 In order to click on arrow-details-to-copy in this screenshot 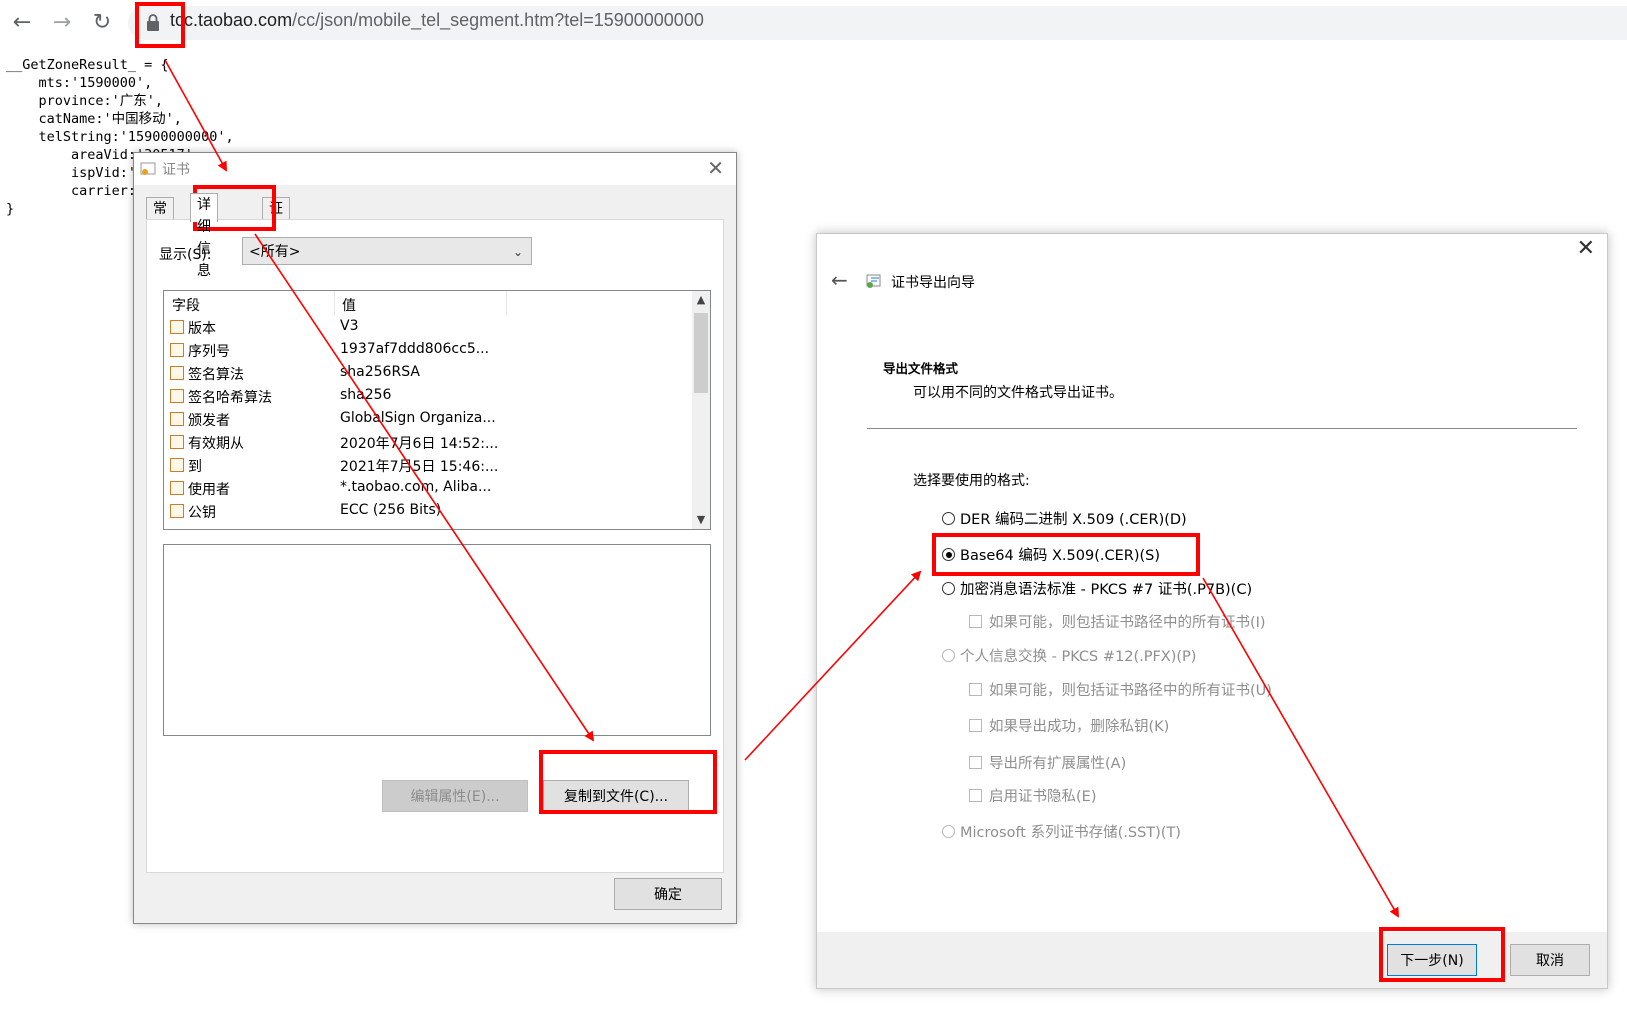, I will do `click(424, 487)`.